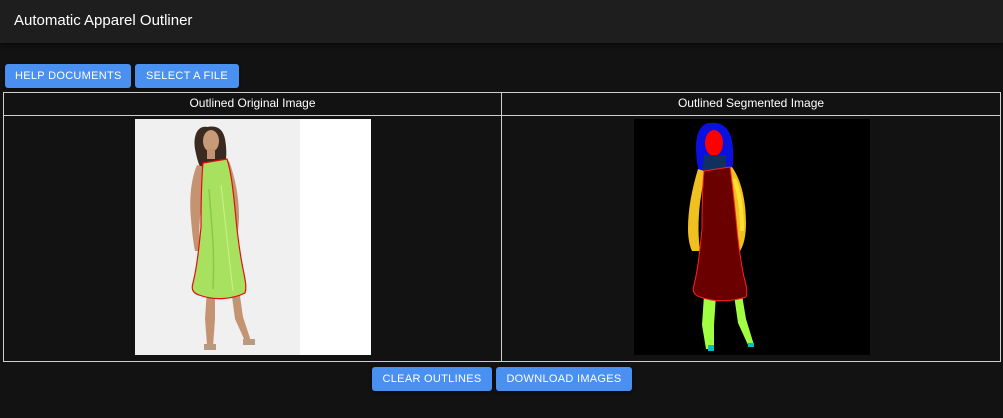  I want to click on clear-outlines-button: CLEAR OUTLINES, so click(432, 379).